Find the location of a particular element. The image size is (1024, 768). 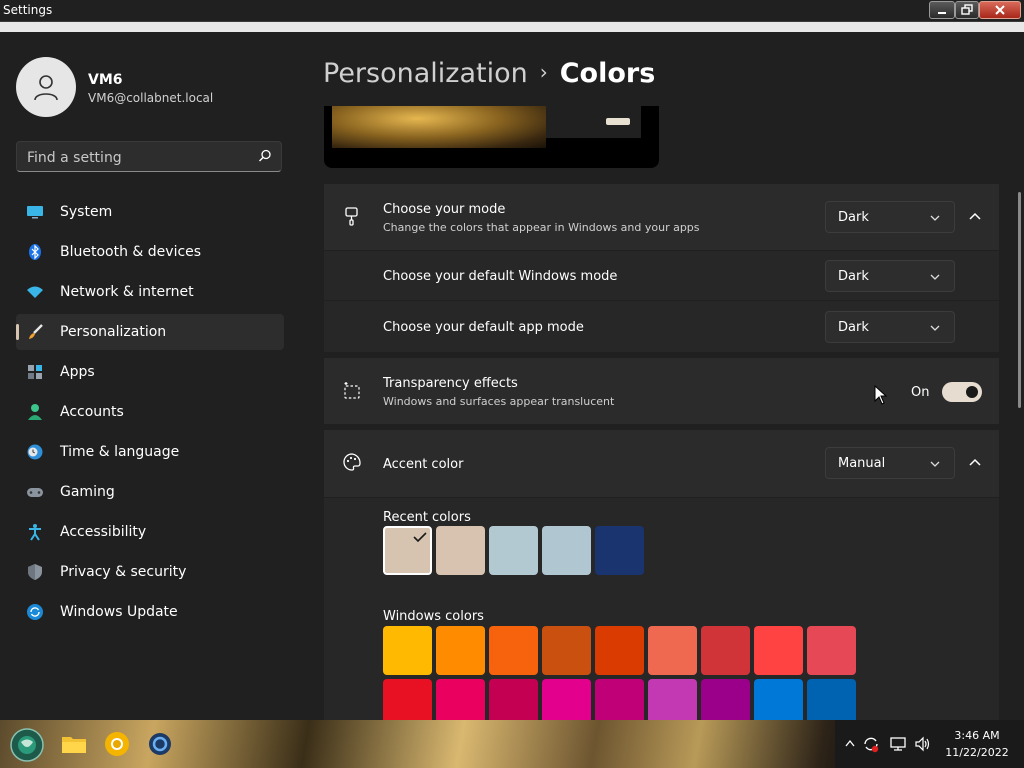

window-titlebar: Settings is located at coordinates (512, 11).